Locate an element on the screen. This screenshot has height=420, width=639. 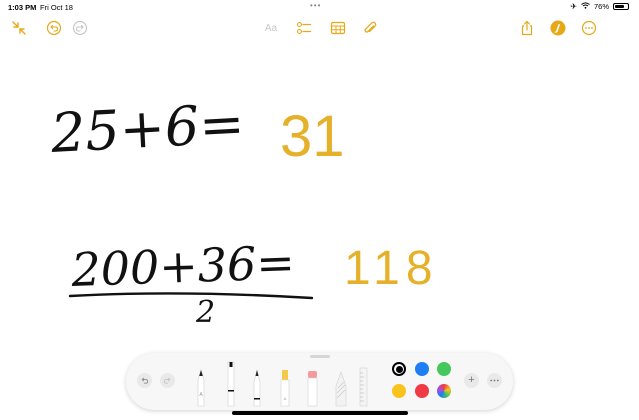
line-1-expression: 25+6= is located at coordinates (147, 128).